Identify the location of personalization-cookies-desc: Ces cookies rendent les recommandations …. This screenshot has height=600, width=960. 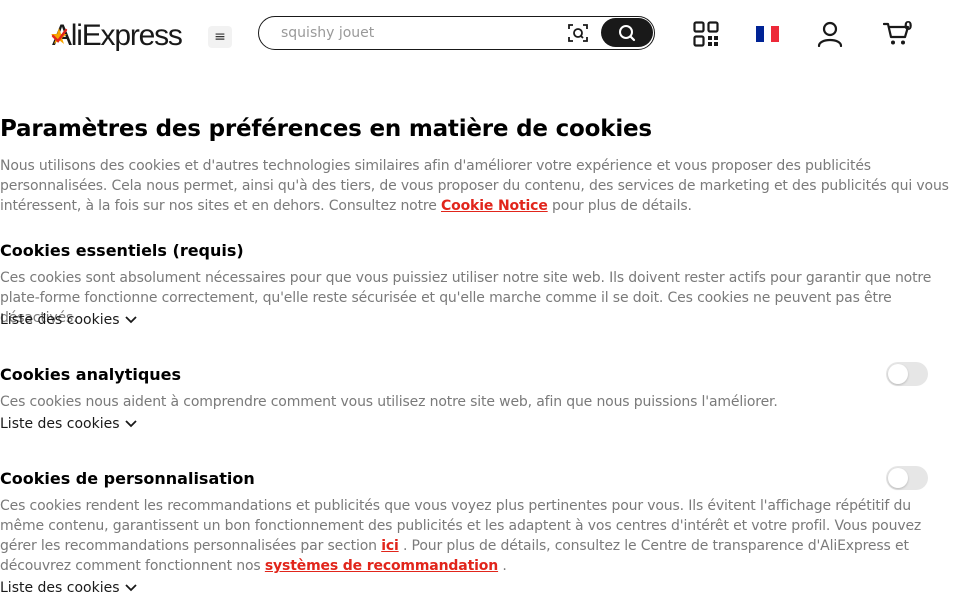
(461, 536).